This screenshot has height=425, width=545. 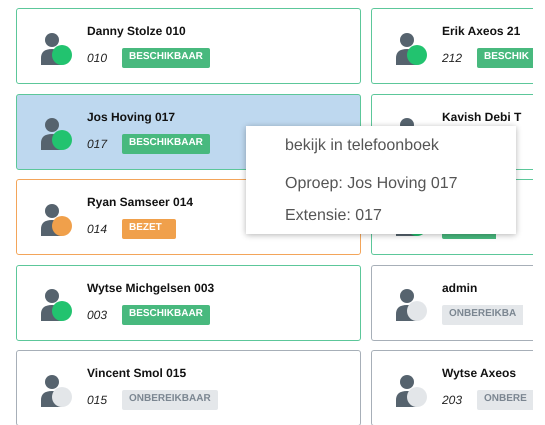 What do you see at coordinates (453, 58) in the screenshot?
I see `extension-number: 212` at bounding box center [453, 58].